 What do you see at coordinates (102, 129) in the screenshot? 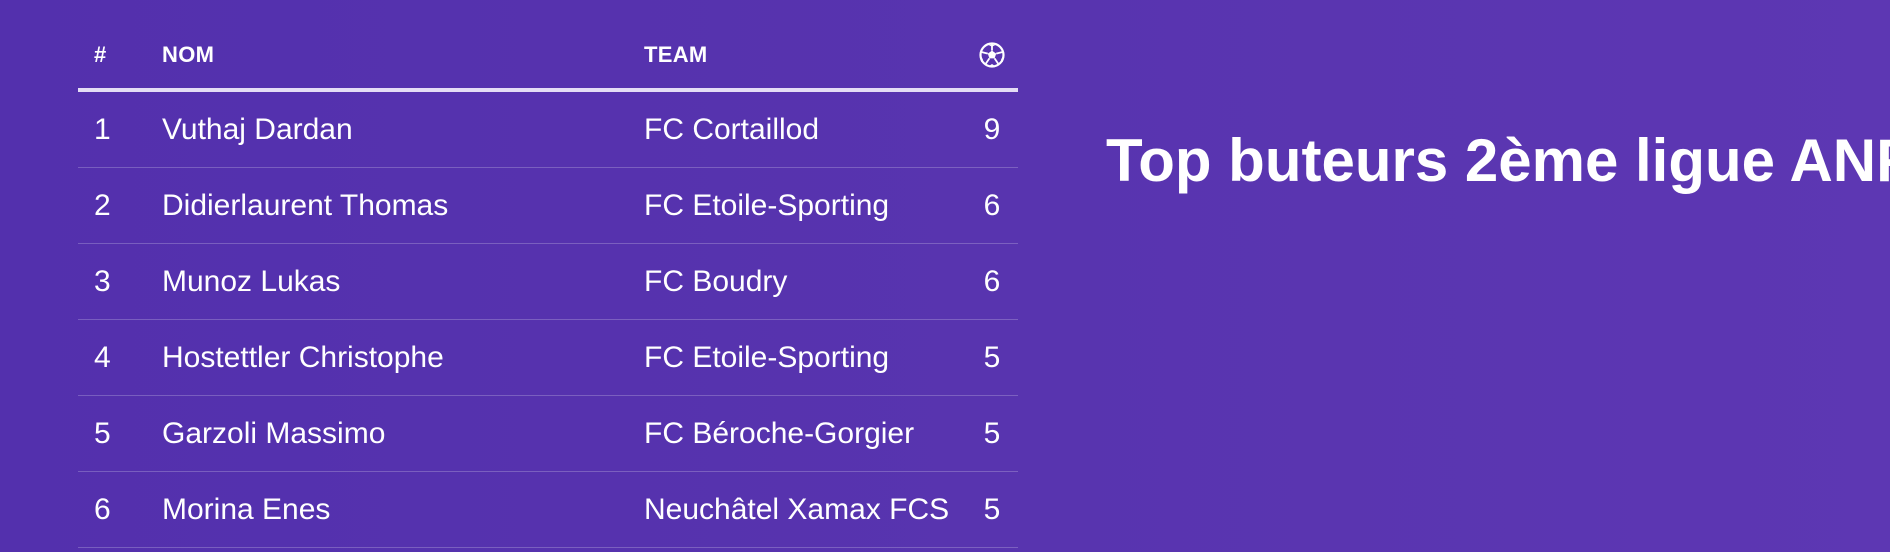
I see `row-rank: 1` at bounding box center [102, 129].